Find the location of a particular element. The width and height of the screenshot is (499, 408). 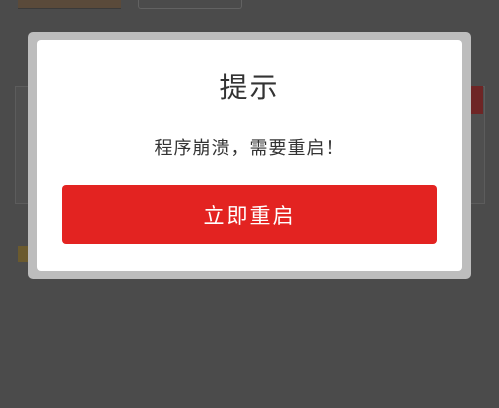

background-thumbnail-image is located at coordinates (69, 4).